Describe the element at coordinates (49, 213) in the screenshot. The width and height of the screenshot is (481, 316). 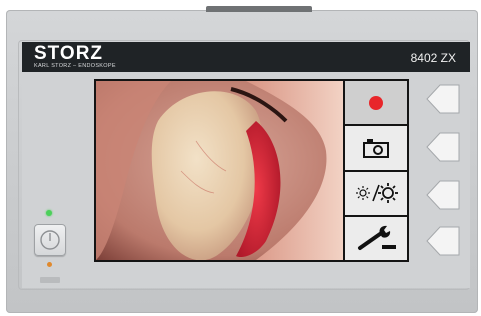
I see `power-led` at that location.